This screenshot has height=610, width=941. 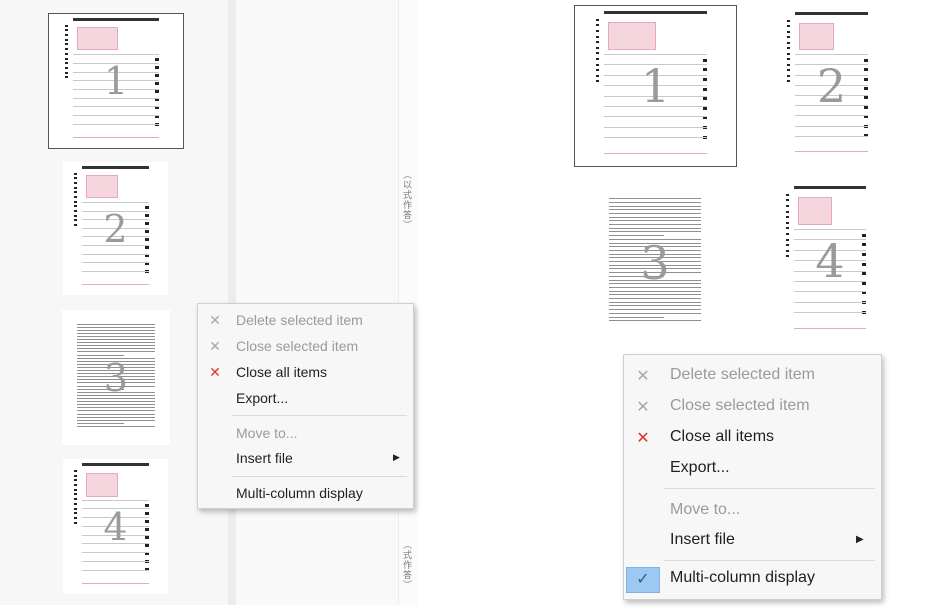 What do you see at coordinates (752, 580) in the screenshot?
I see `menu-item-multi-column: ✓ Multi-column display` at bounding box center [752, 580].